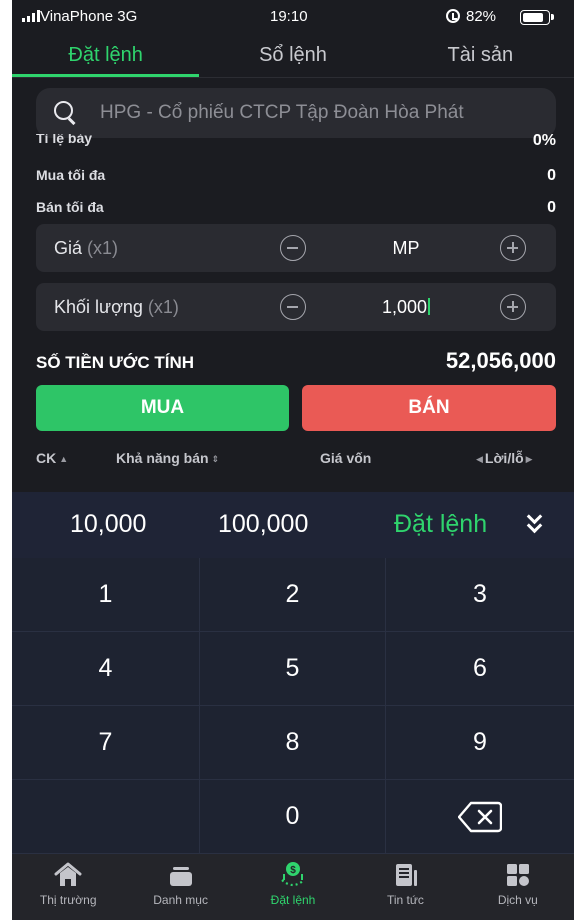 This screenshot has width=575, height=920. Describe the element at coordinates (263, 524) in the screenshot. I see `quick-100000-button: 100,000` at that location.